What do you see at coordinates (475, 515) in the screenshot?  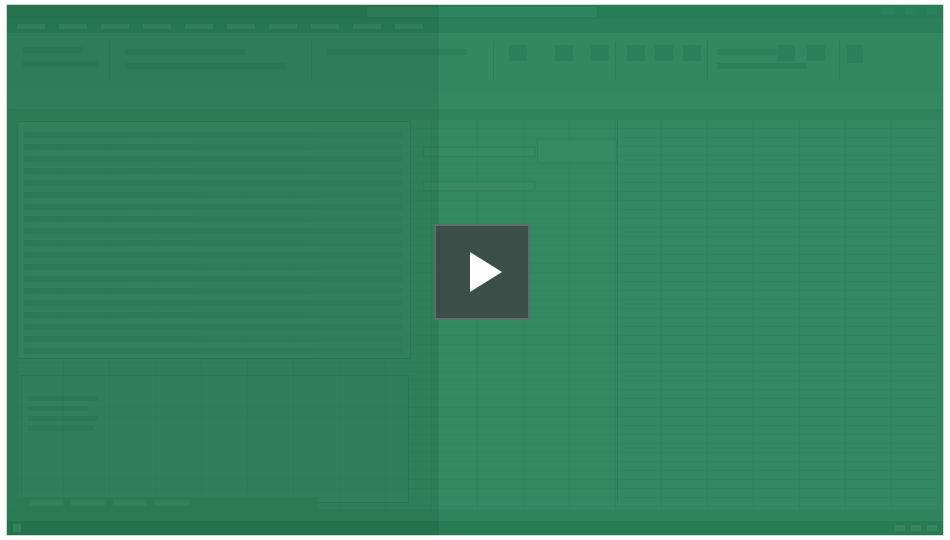 I see `thumbnail-status-bar` at bounding box center [475, 515].